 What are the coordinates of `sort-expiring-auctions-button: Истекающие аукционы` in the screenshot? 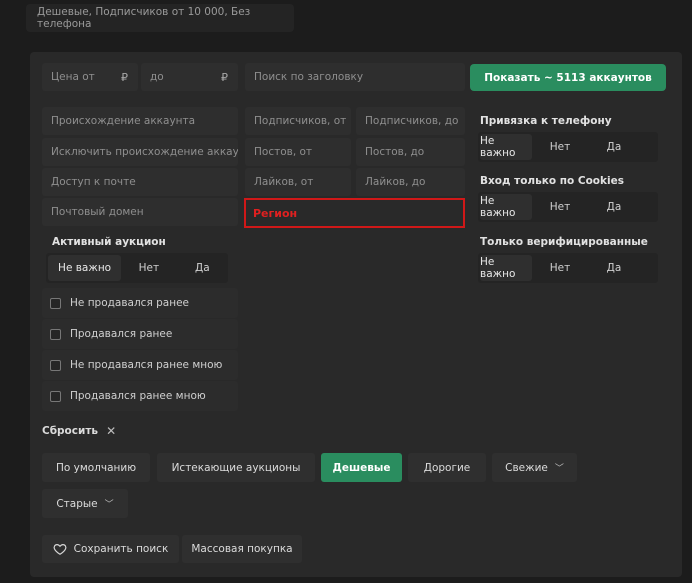 It's located at (236, 467).